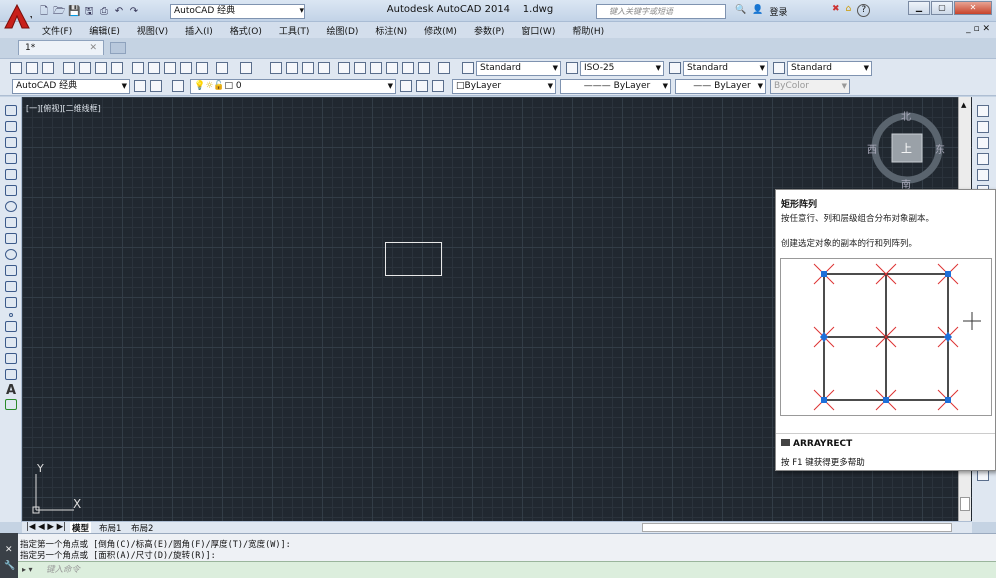 The height and width of the screenshot is (578, 996). Describe the element at coordinates (965, 504) in the screenshot. I see `scroll-thumb` at that location.